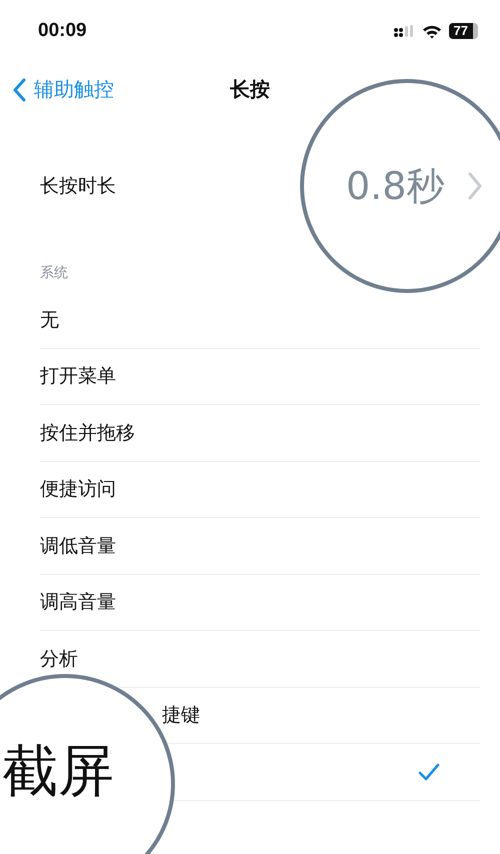 This screenshot has height=854, width=500. What do you see at coordinates (463, 31) in the screenshot?
I see `battery-icon: 77` at bounding box center [463, 31].